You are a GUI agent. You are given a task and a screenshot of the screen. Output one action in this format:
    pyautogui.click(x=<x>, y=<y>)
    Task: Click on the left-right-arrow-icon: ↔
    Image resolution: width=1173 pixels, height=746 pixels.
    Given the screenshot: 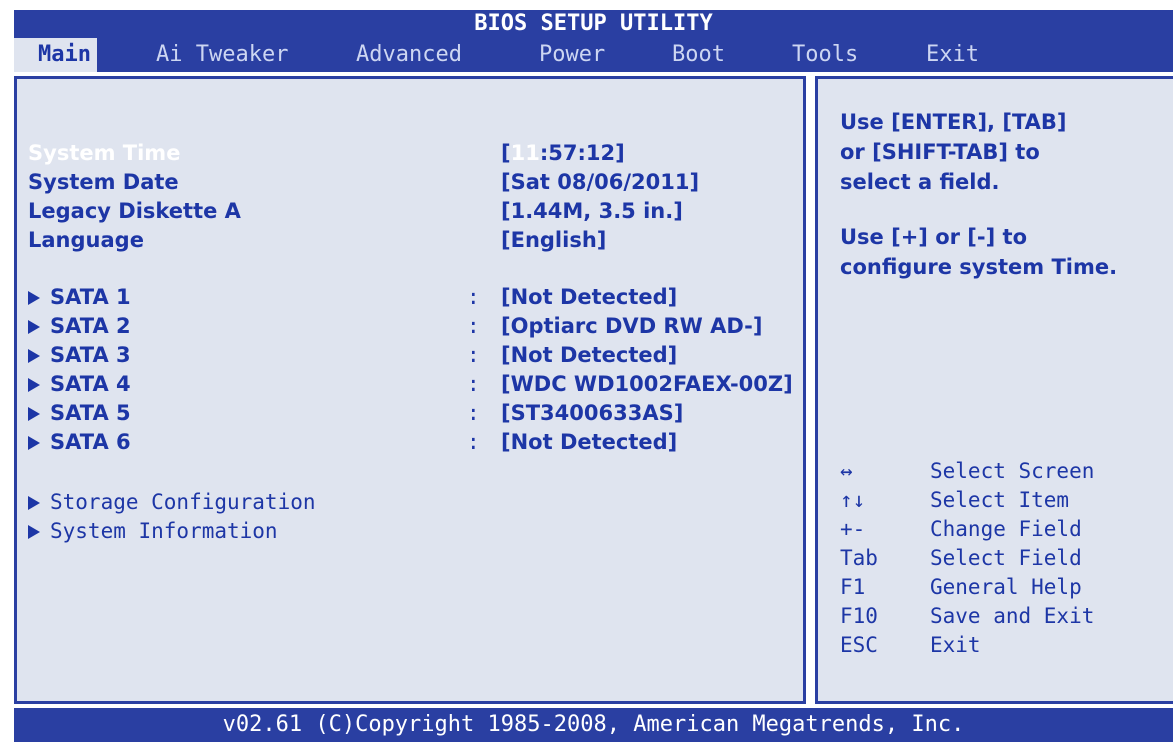 What is the action you would take?
    pyautogui.click(x=846, y=471)
    